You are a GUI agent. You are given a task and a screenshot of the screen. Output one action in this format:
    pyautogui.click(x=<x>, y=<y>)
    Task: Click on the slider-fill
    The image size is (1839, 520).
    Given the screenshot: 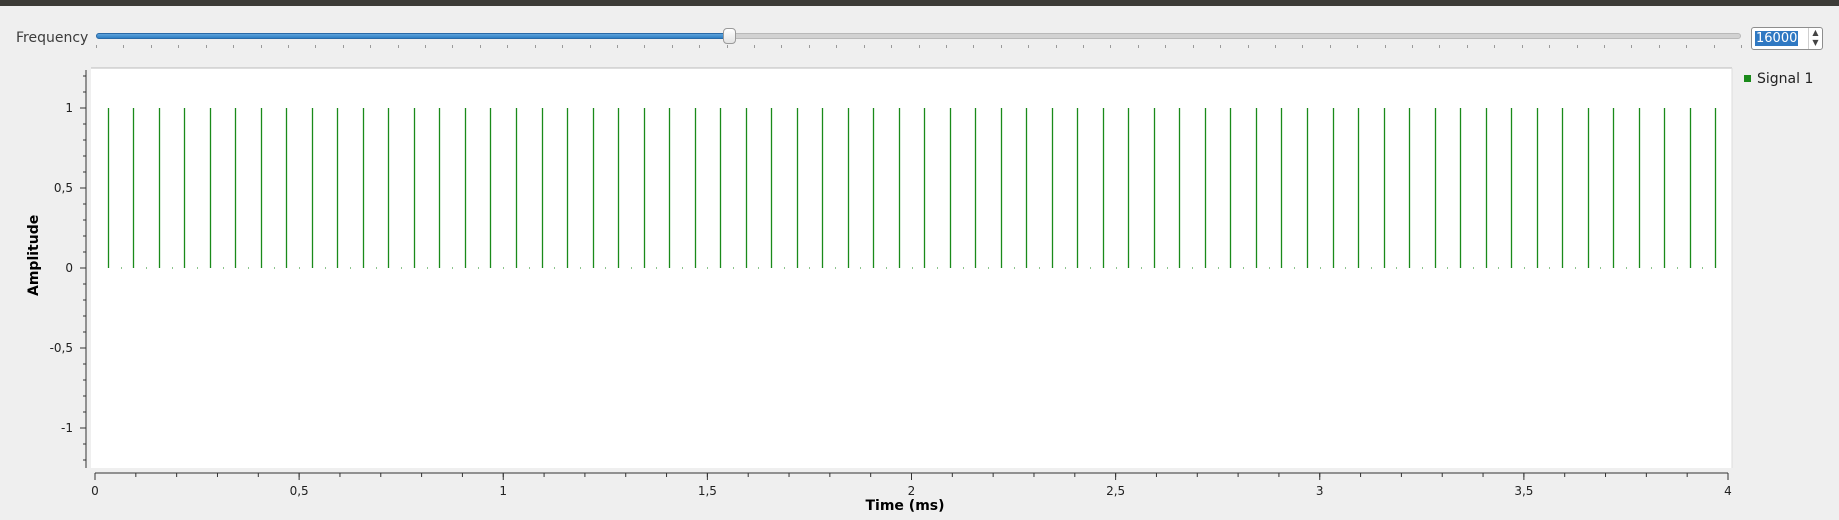 What is the action you would take?
    pyautogui.click(x=413, y=36)
    